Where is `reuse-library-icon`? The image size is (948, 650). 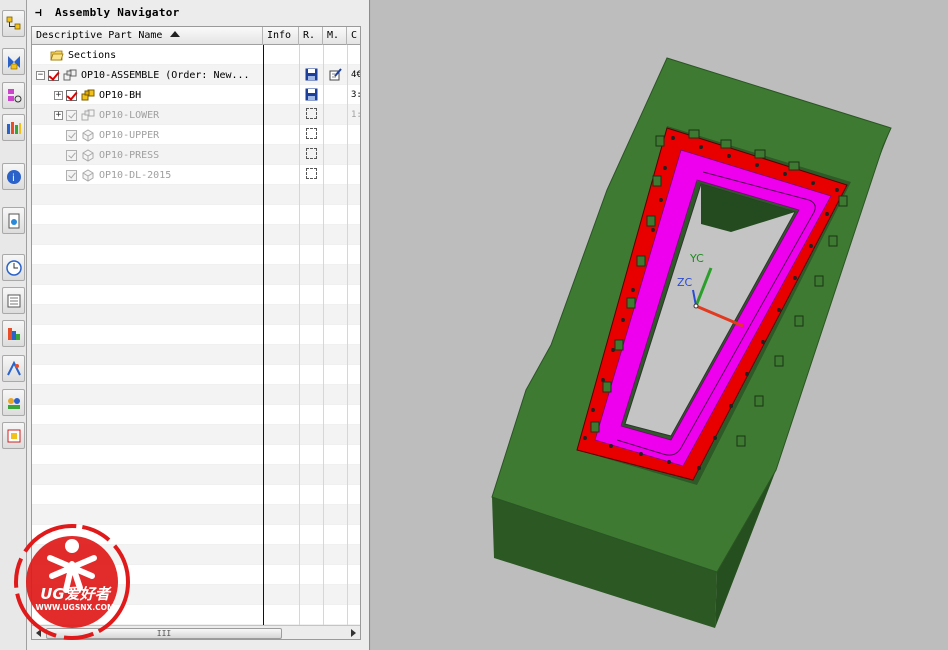 reuse-library-icon is located at coordinates (13, 127).